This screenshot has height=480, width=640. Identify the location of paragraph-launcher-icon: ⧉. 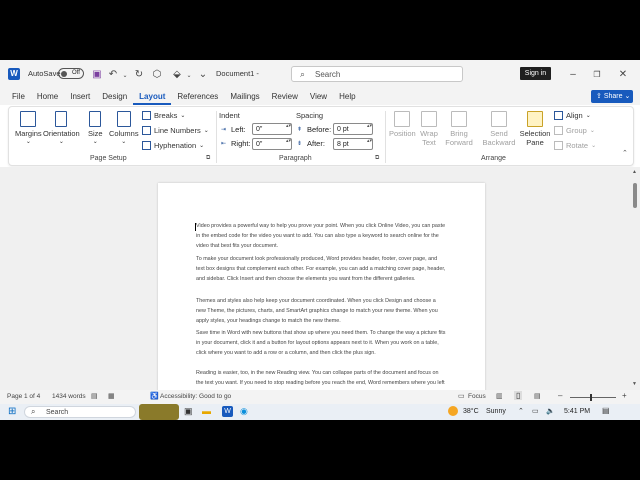
(377, 158).